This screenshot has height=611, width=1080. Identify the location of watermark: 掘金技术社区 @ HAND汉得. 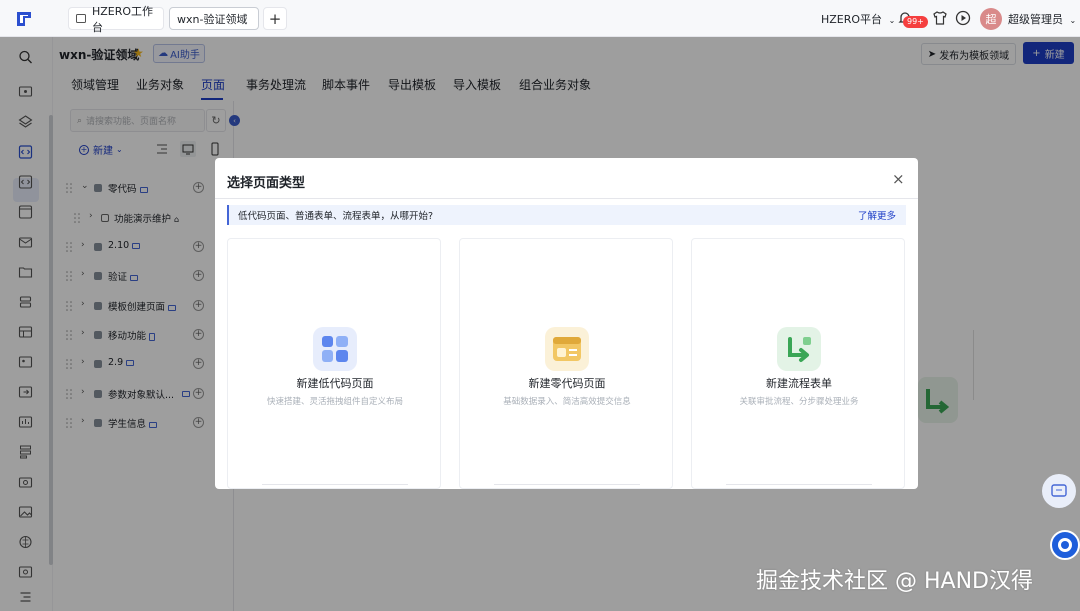
(894, 581).